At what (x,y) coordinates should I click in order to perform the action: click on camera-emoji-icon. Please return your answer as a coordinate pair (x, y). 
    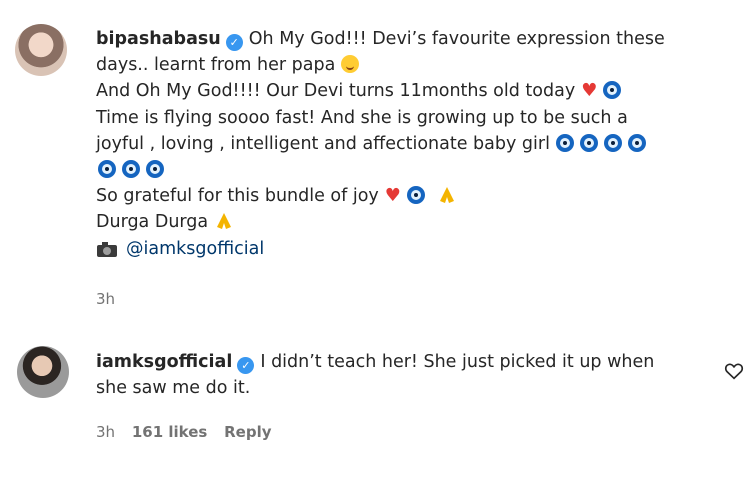
    Looking at the image, I should click on (107, 249).